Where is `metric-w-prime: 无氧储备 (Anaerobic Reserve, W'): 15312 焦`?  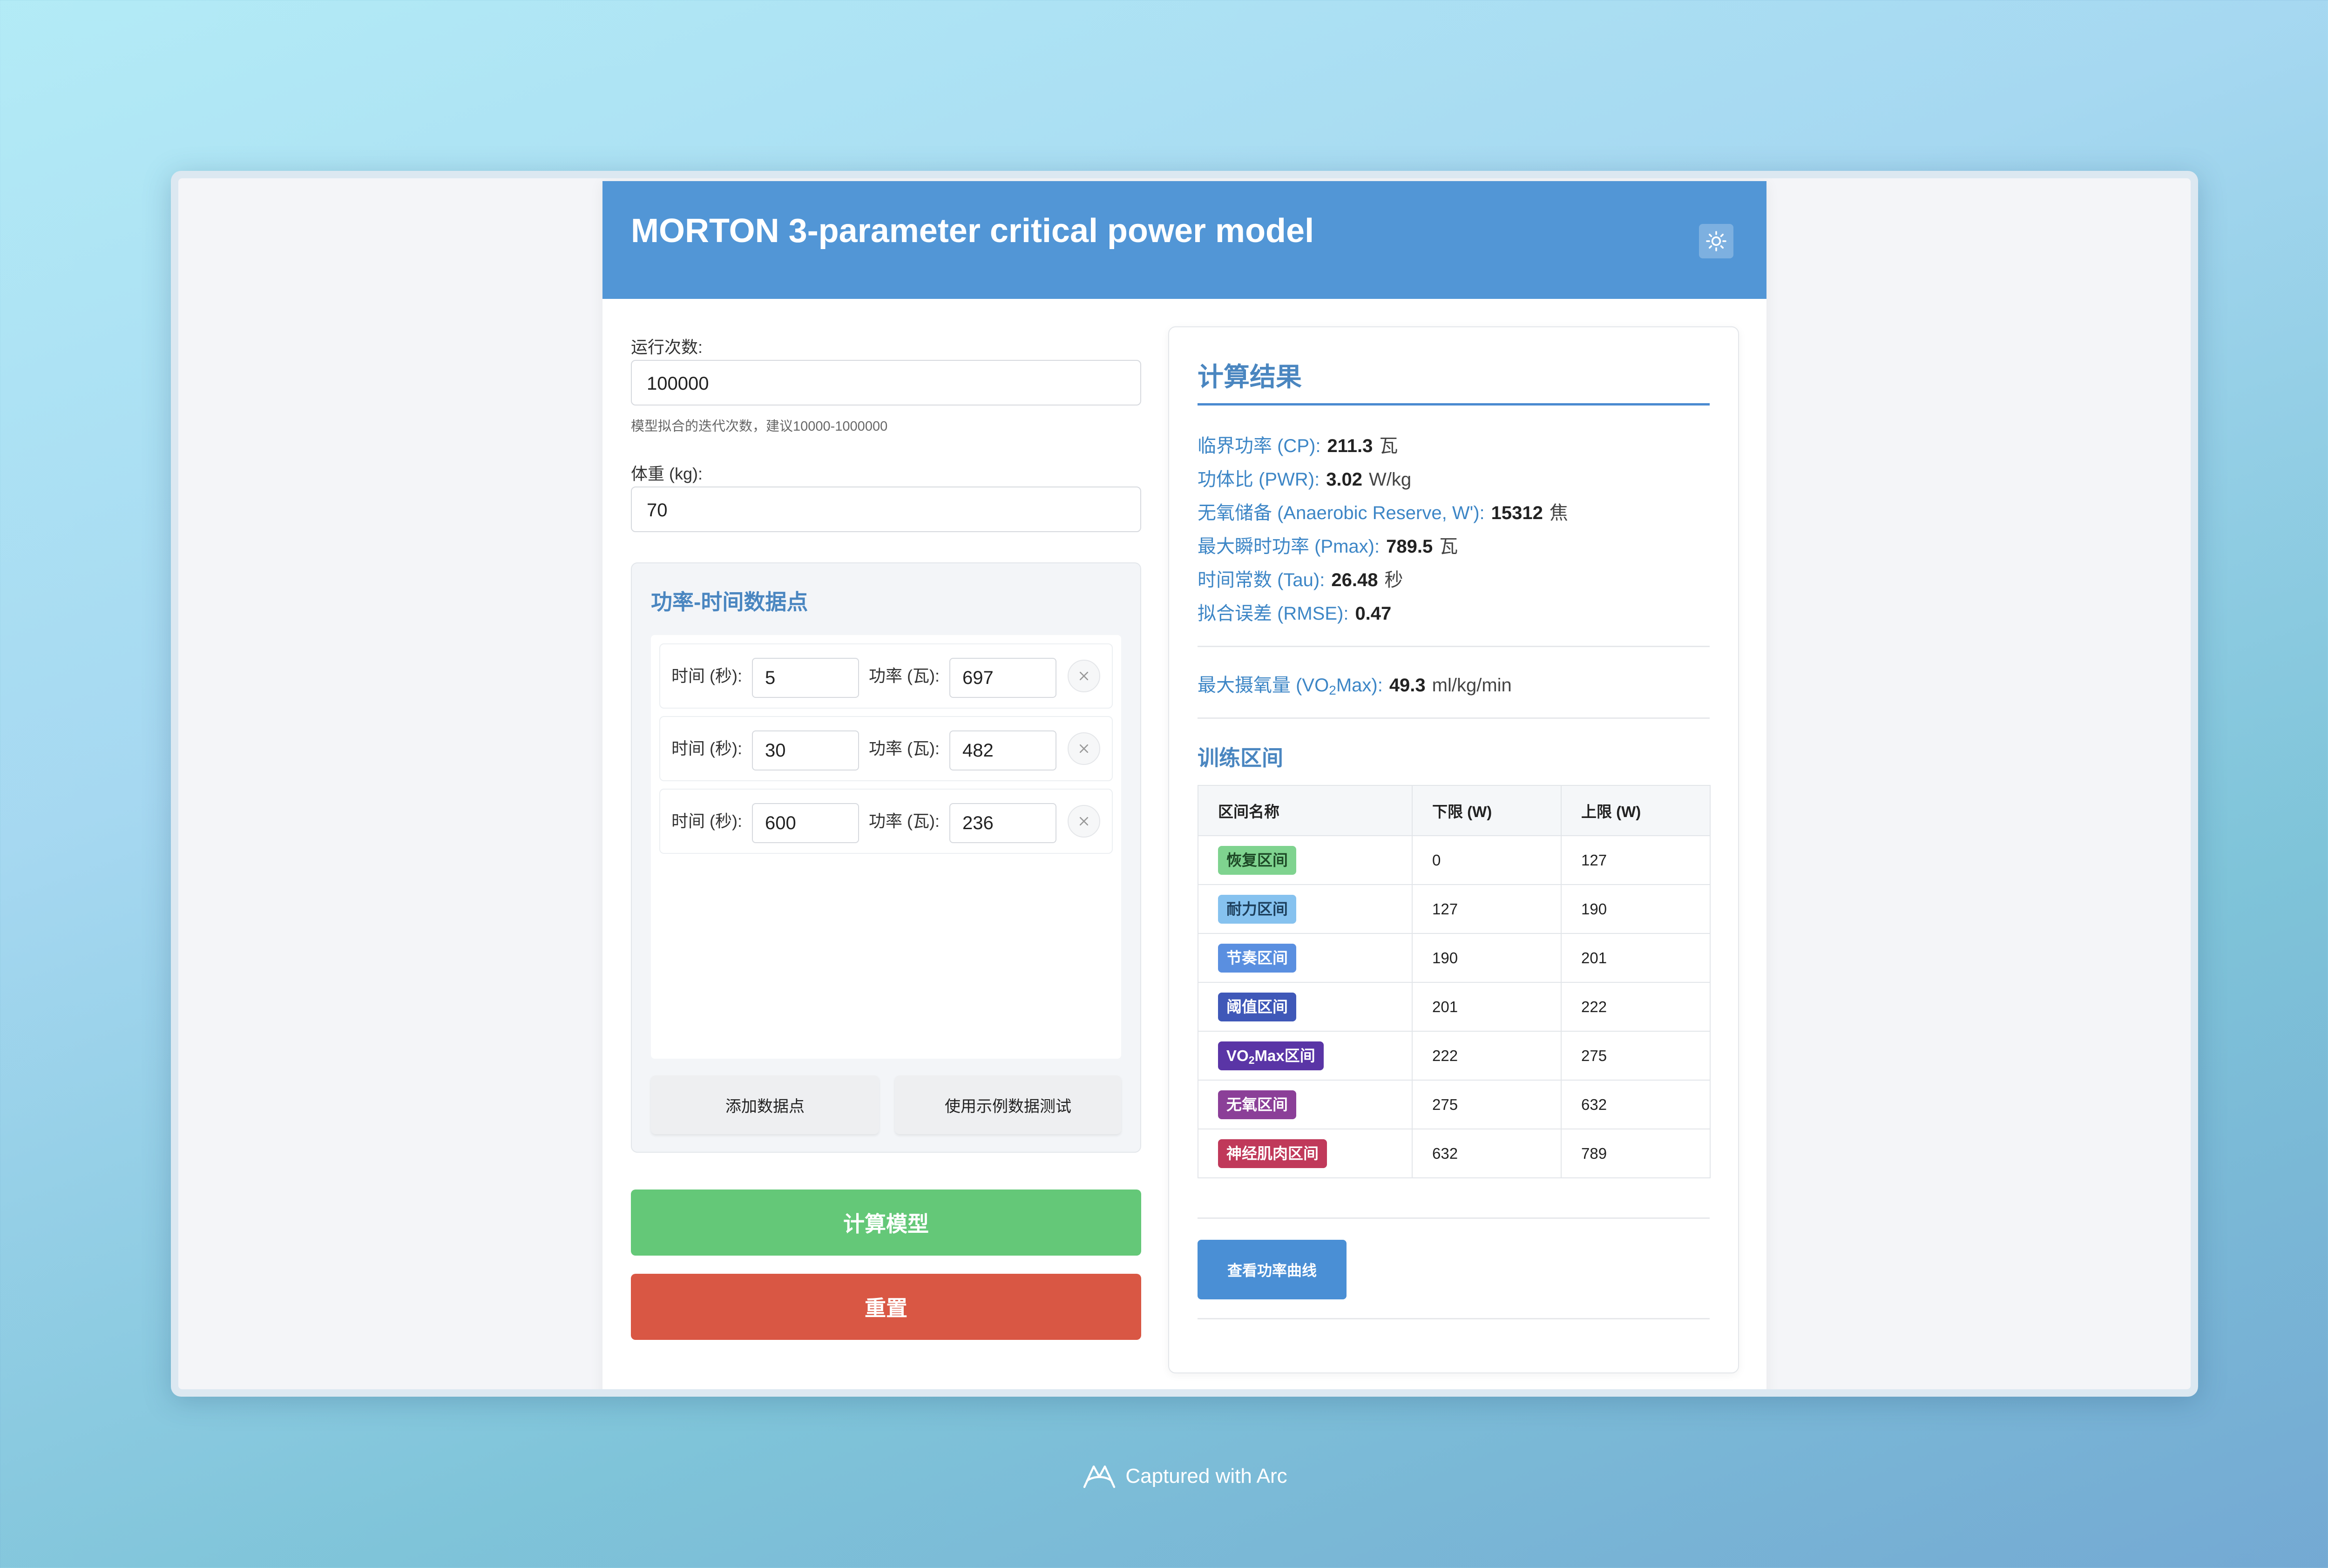 metric-w-prime: 无氧储备 (Anaerobic Reserve, W'): 15312 焦 is located at coordinates (1383, 513).